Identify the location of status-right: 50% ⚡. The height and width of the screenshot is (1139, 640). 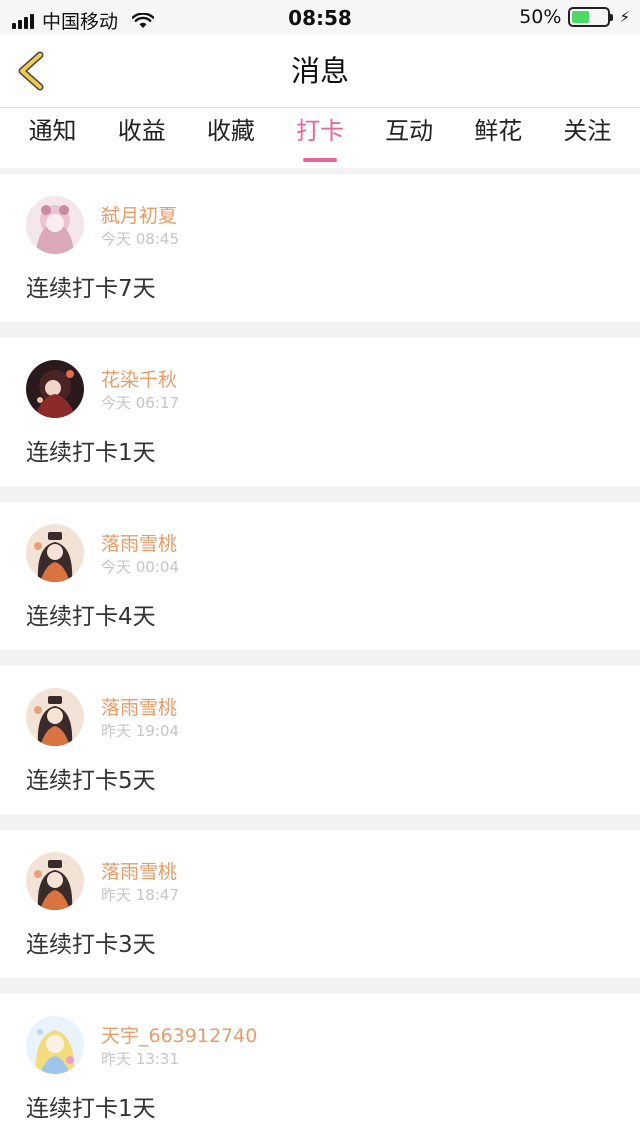
(574, 17).